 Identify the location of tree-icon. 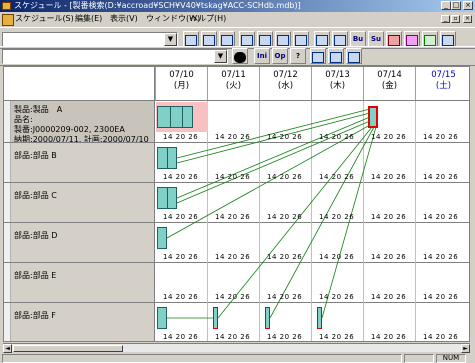
(318, 57).